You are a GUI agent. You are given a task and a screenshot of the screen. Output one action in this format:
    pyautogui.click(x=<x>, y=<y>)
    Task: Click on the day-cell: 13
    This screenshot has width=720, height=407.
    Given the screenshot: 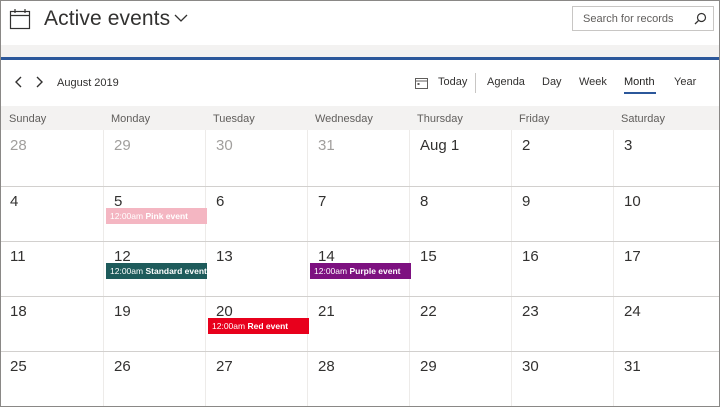 What is the action you would take?
    pyautogui.click(x=256, y=268)
    